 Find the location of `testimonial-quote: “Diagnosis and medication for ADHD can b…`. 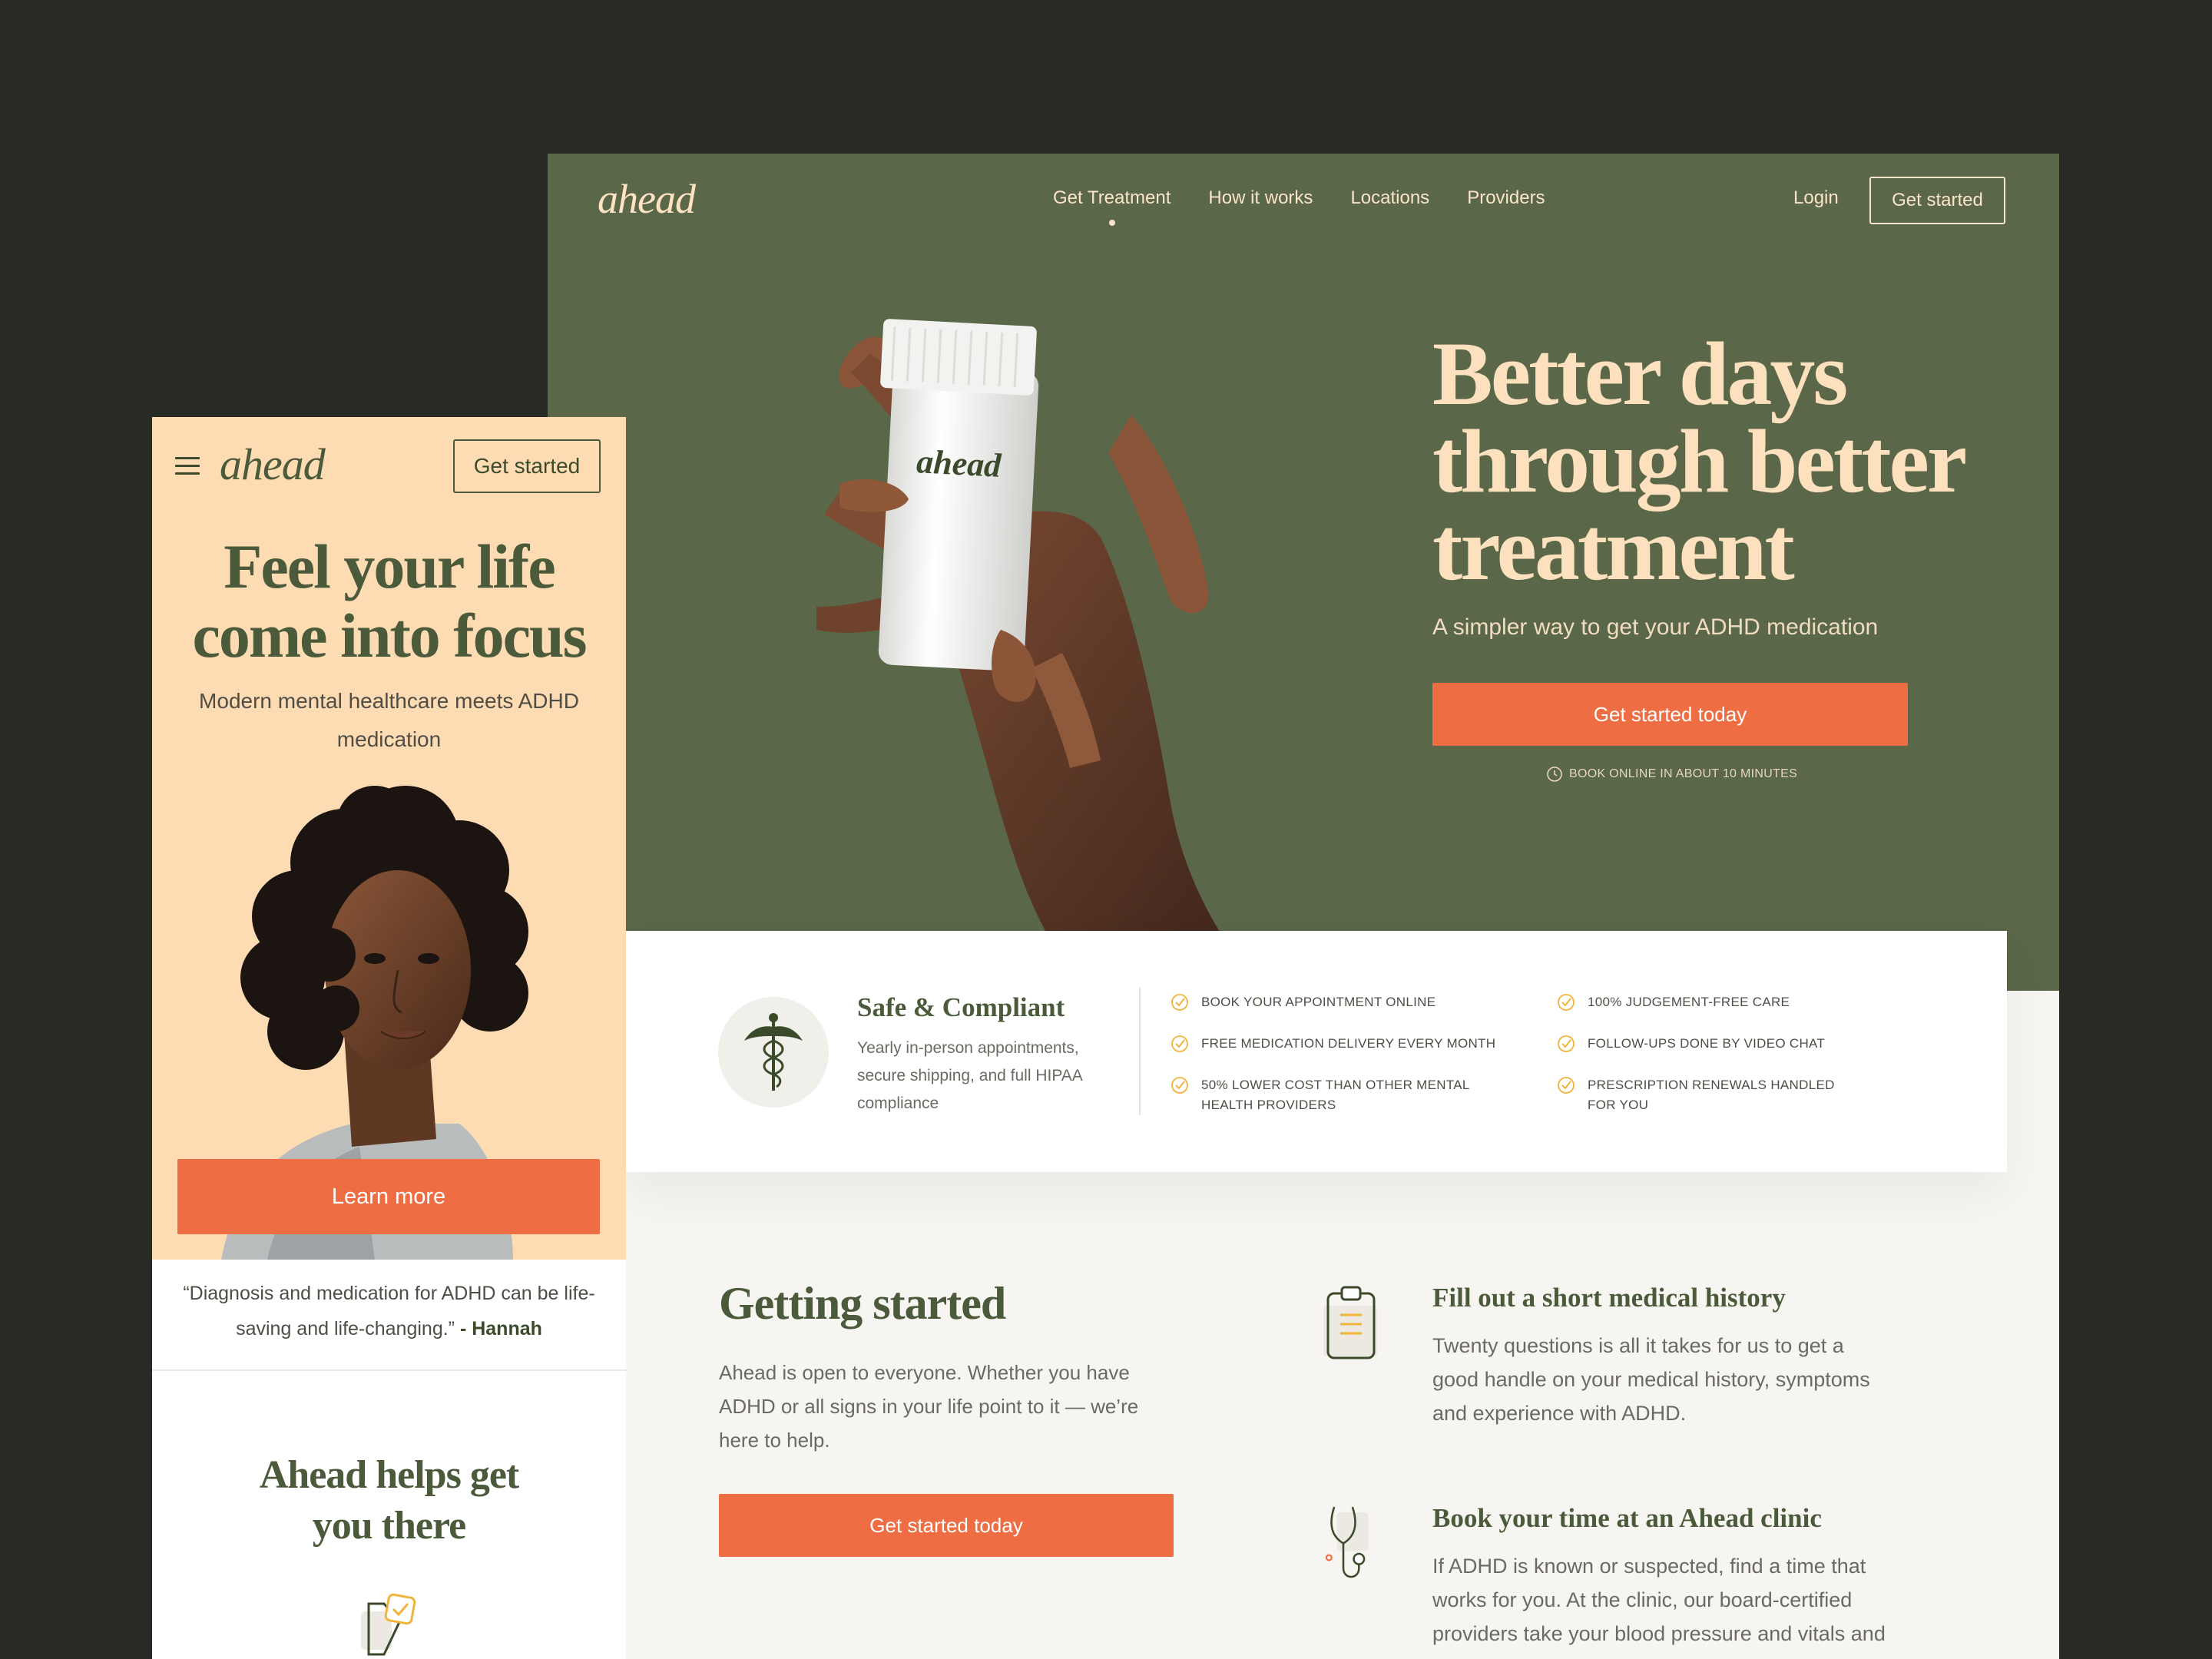

testimonial-quote: “Diagnosis and medication for ADHD can b… is located at coordinates (389, 1311).